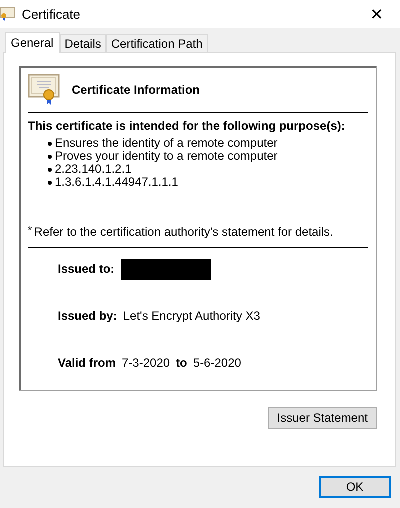  I want to click on note-text: Refer to the certification authority's statement for details., so click(184, 232).